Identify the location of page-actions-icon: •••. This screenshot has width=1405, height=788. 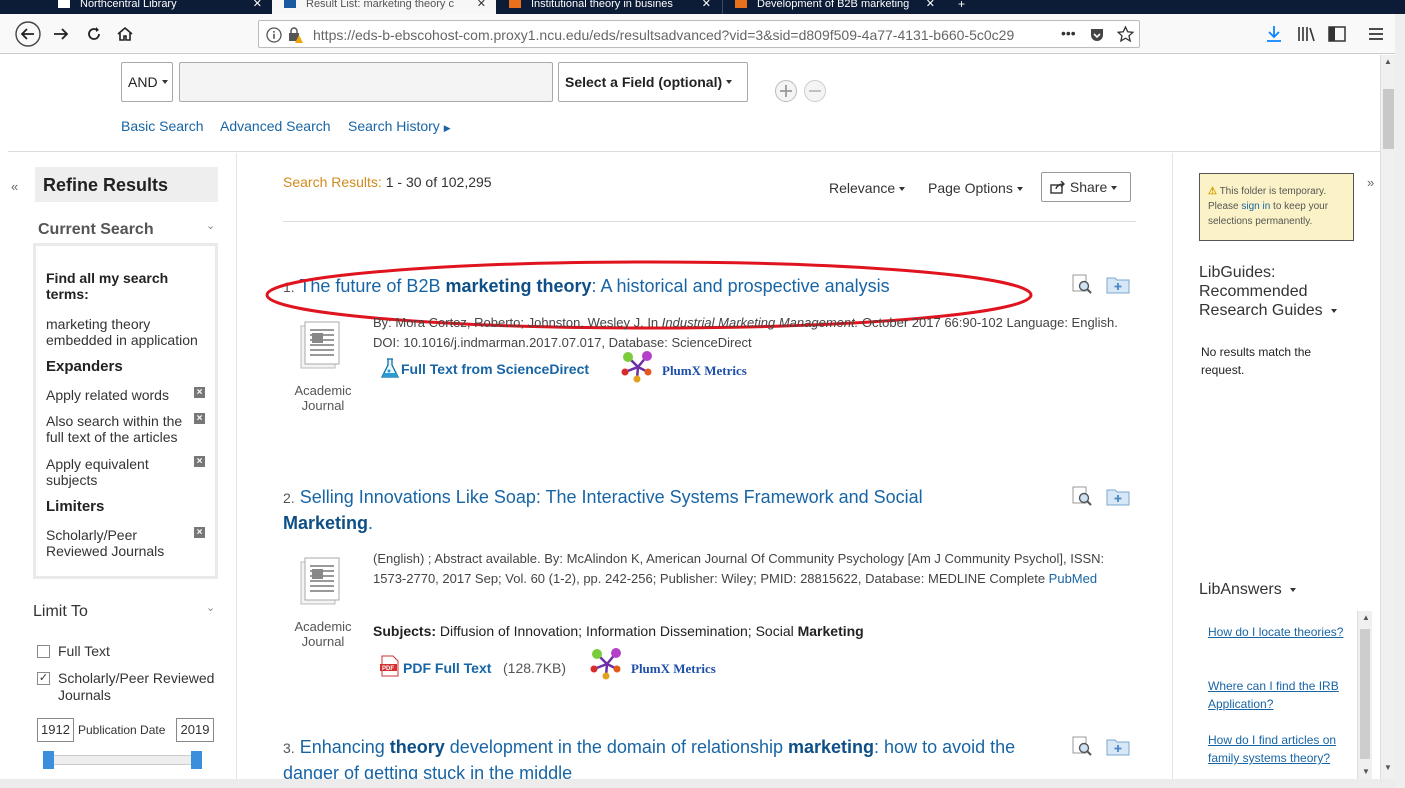
(1068, 33).